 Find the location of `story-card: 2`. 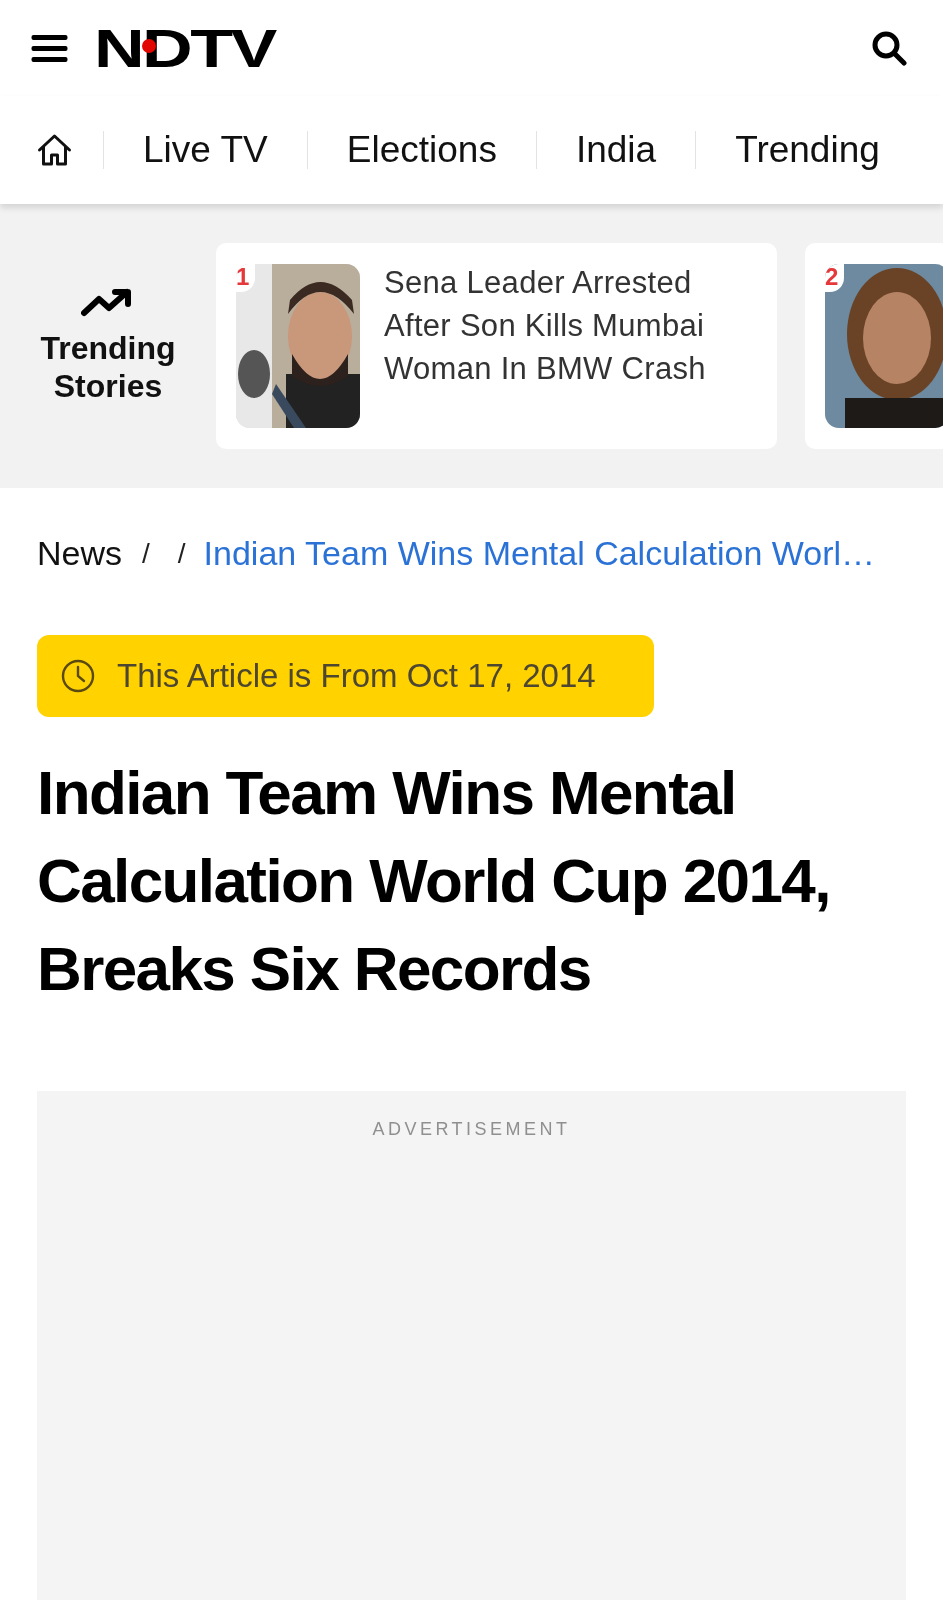

story-card: 2 is located at coordinates (874, 346).